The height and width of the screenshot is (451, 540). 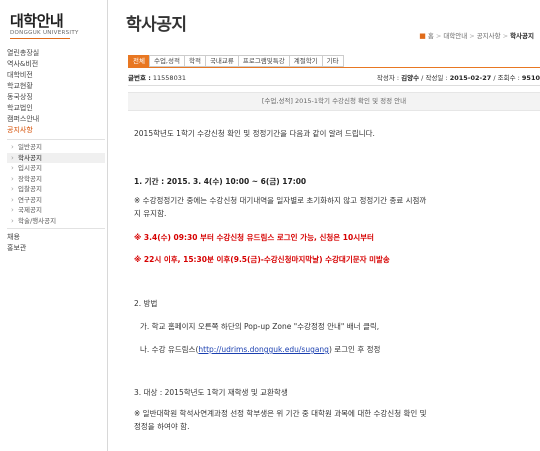 What do you see at coordinates (166, 61) in the screenshot?
I see `tab-class-grades: 수업,성적` at bounding box center [166, 61].